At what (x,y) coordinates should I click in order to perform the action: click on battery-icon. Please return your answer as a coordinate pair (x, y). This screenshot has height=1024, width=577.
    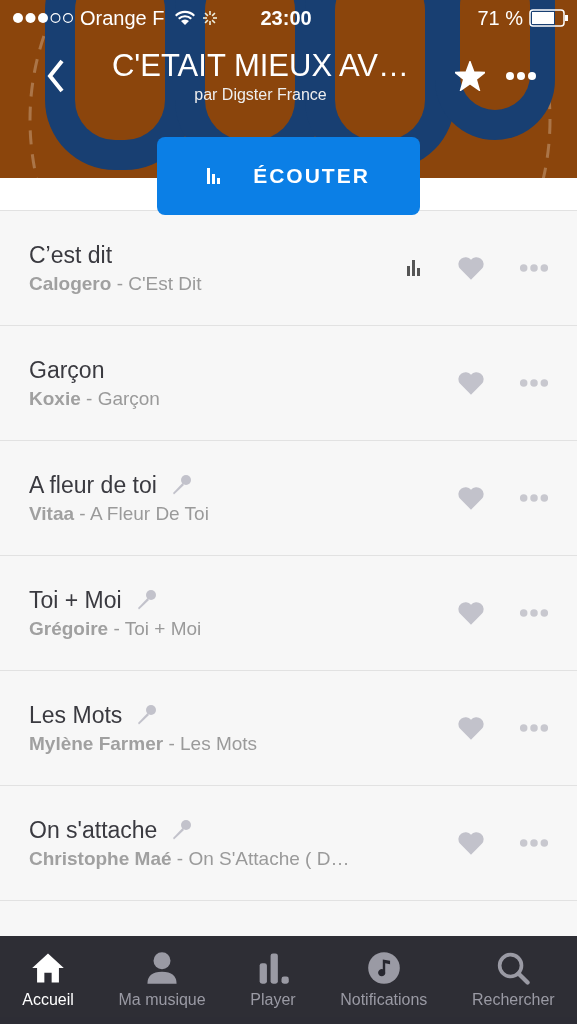
    Looking at the image, I should click on (549, 18).